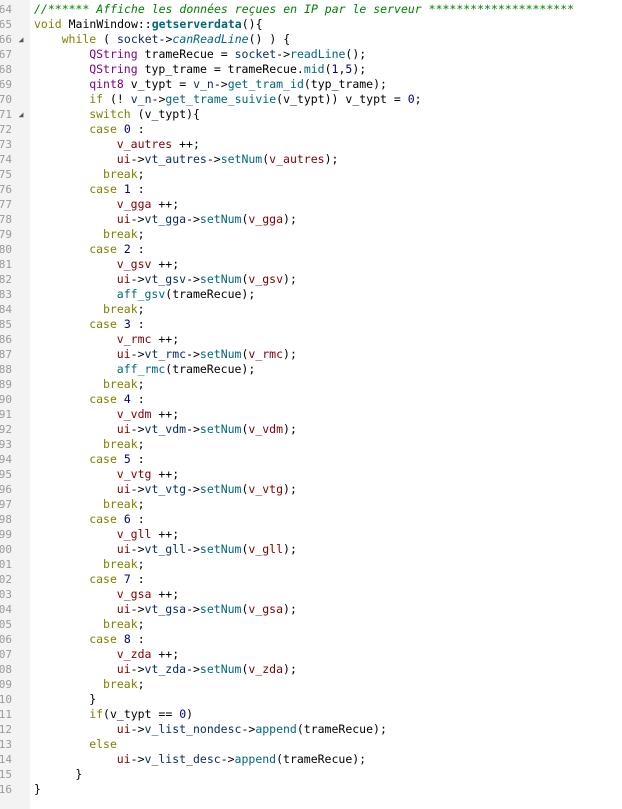  I want to click on code-token: v_list_desc, so click(182, 759).